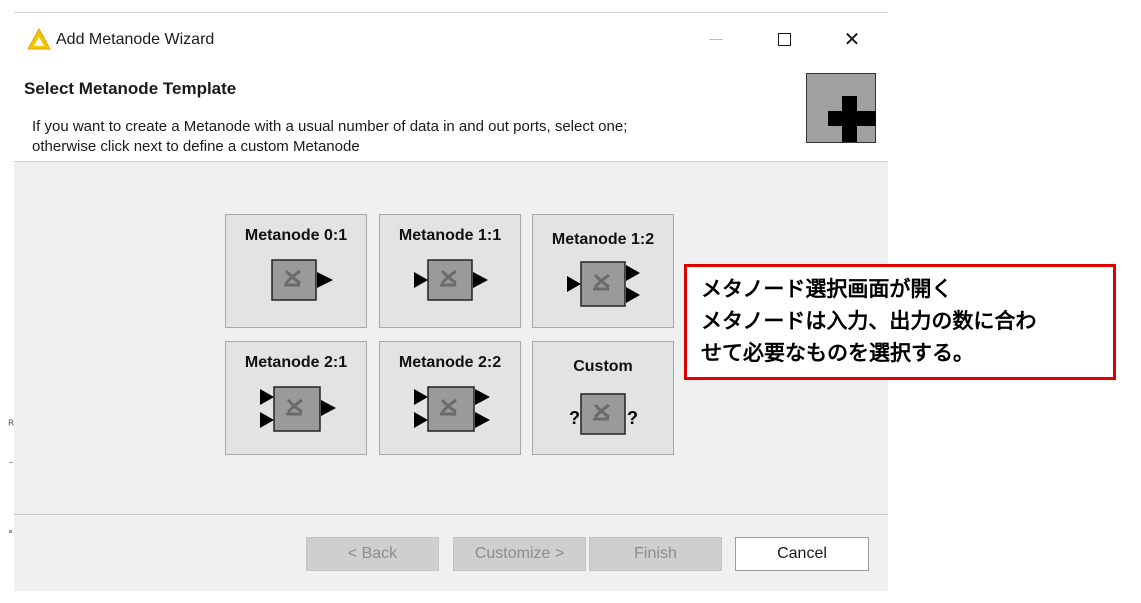 Image resolution: width=1141 pixels, height=603 pixels. What do you see at coordinates (39, 39) in the screenshot?
I see `knime-warning-icon` at bounding box center [39, 39].